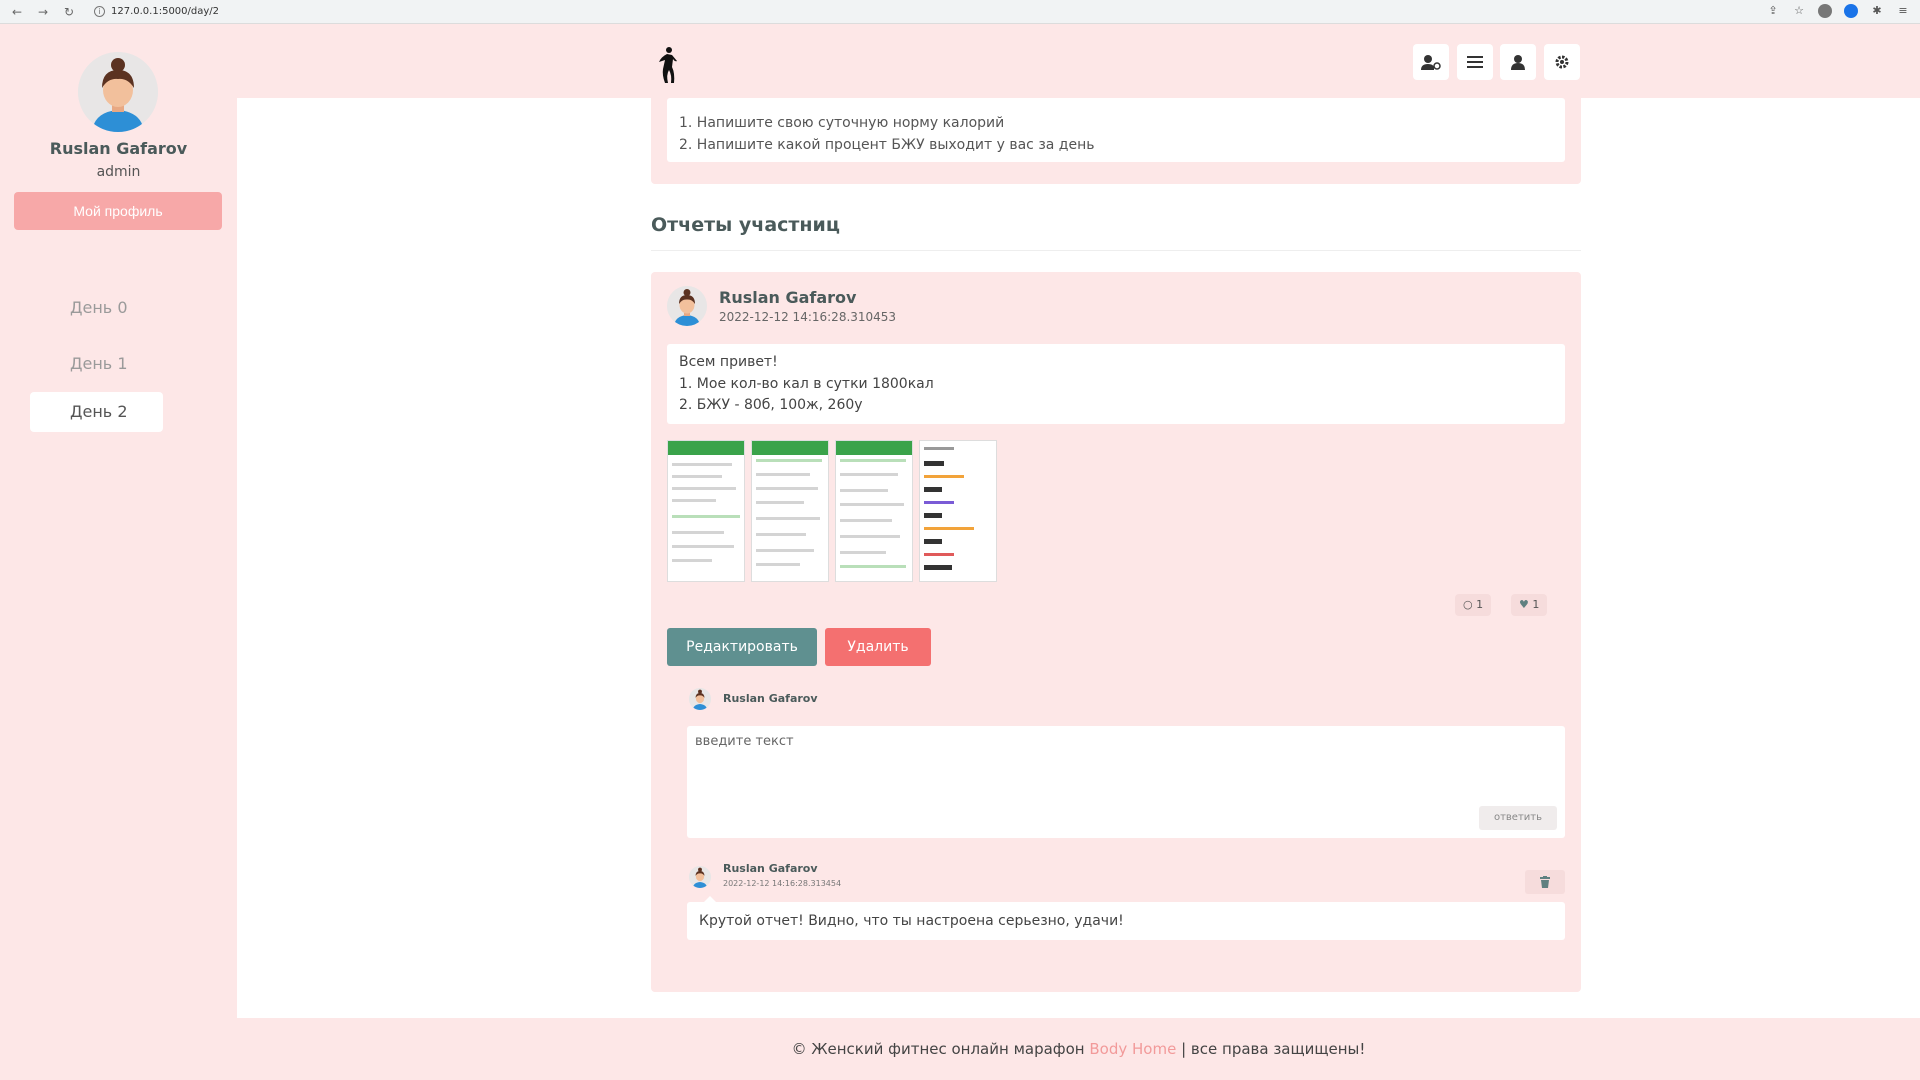  Describe the element at coordinates (17, 12) in the screenshot. I see `back-icon: ←` at that location.